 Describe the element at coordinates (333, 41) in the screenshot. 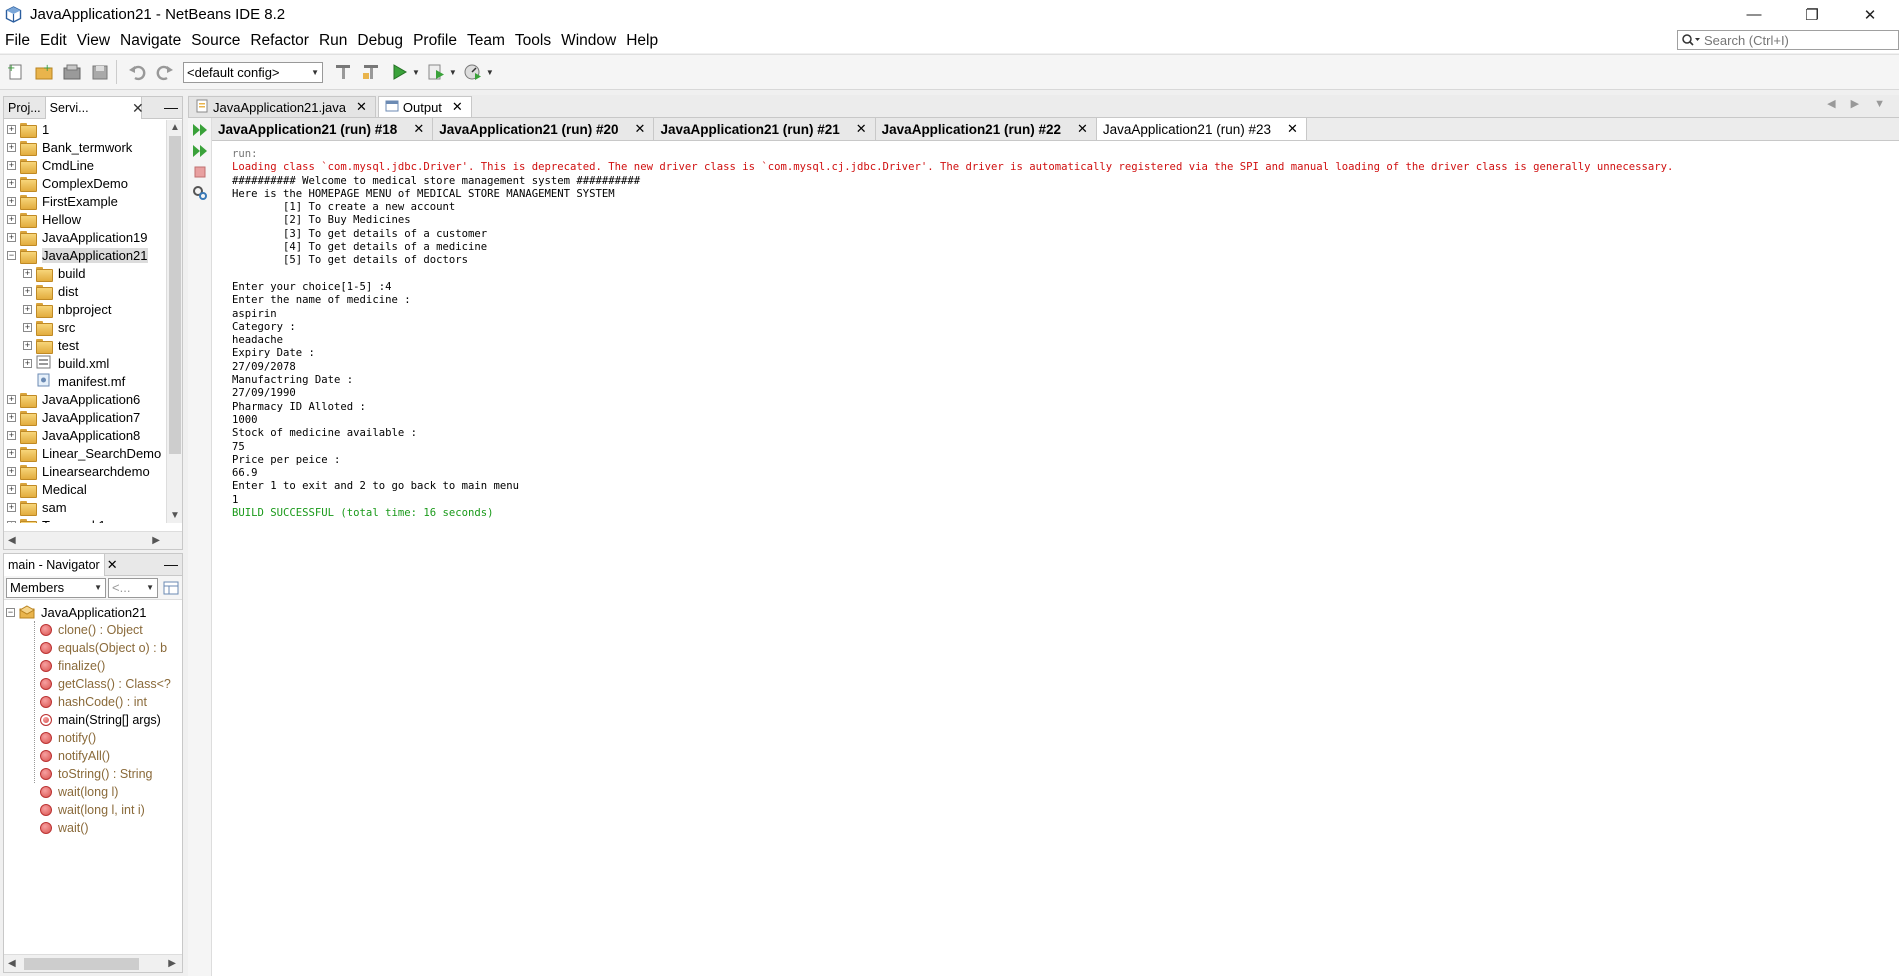

I see `menu-run: Run` at that location.